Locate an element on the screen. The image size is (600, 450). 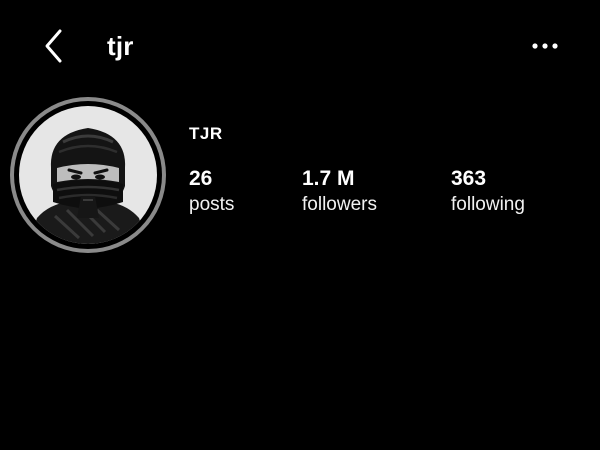
more-options-button is located at coordinates (546, 46).